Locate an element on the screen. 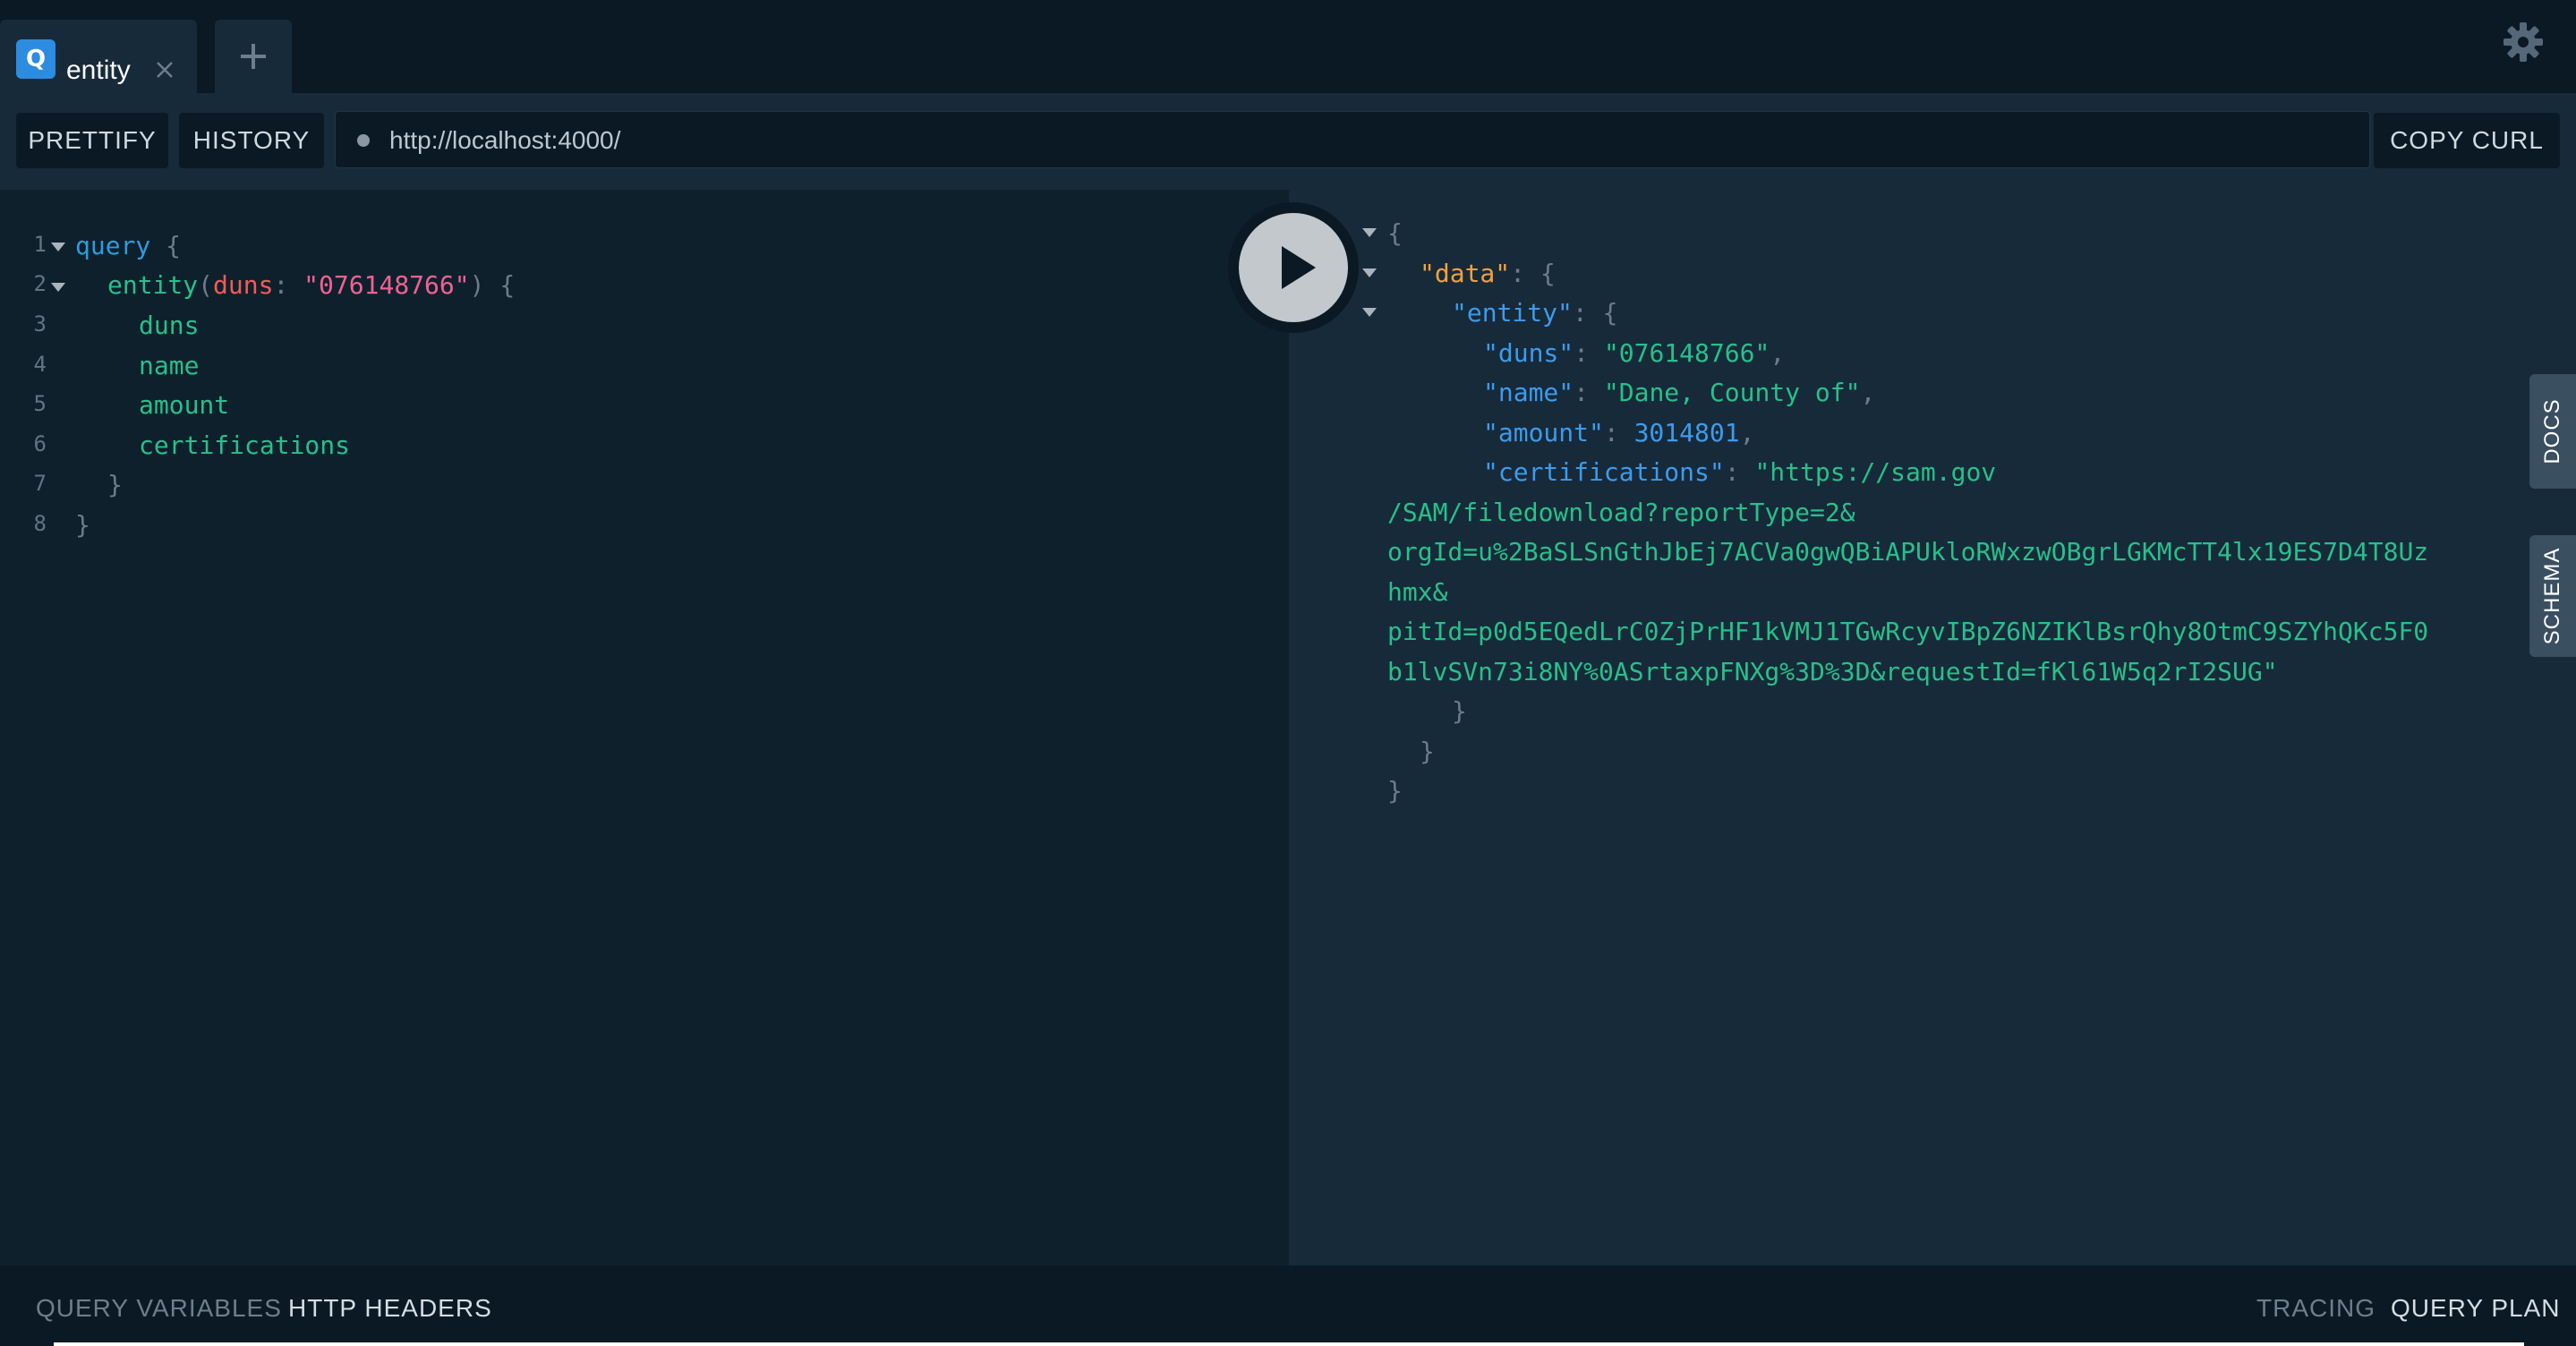 The image size is (2576, 1346). endpoint-url-input: http://localhost:4000/ is located at coordinates (1352, 140).